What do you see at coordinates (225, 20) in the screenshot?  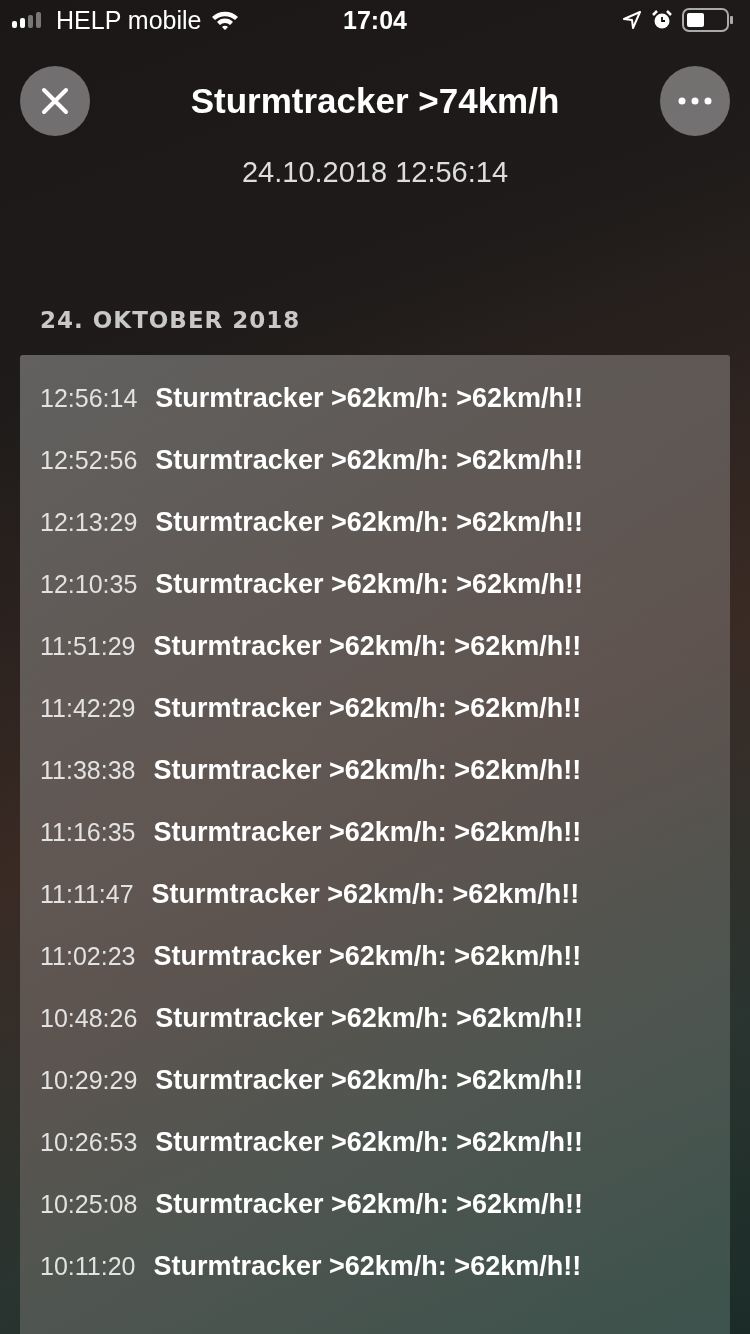 I see `wifi-icon` at bounding box center [225, 20].